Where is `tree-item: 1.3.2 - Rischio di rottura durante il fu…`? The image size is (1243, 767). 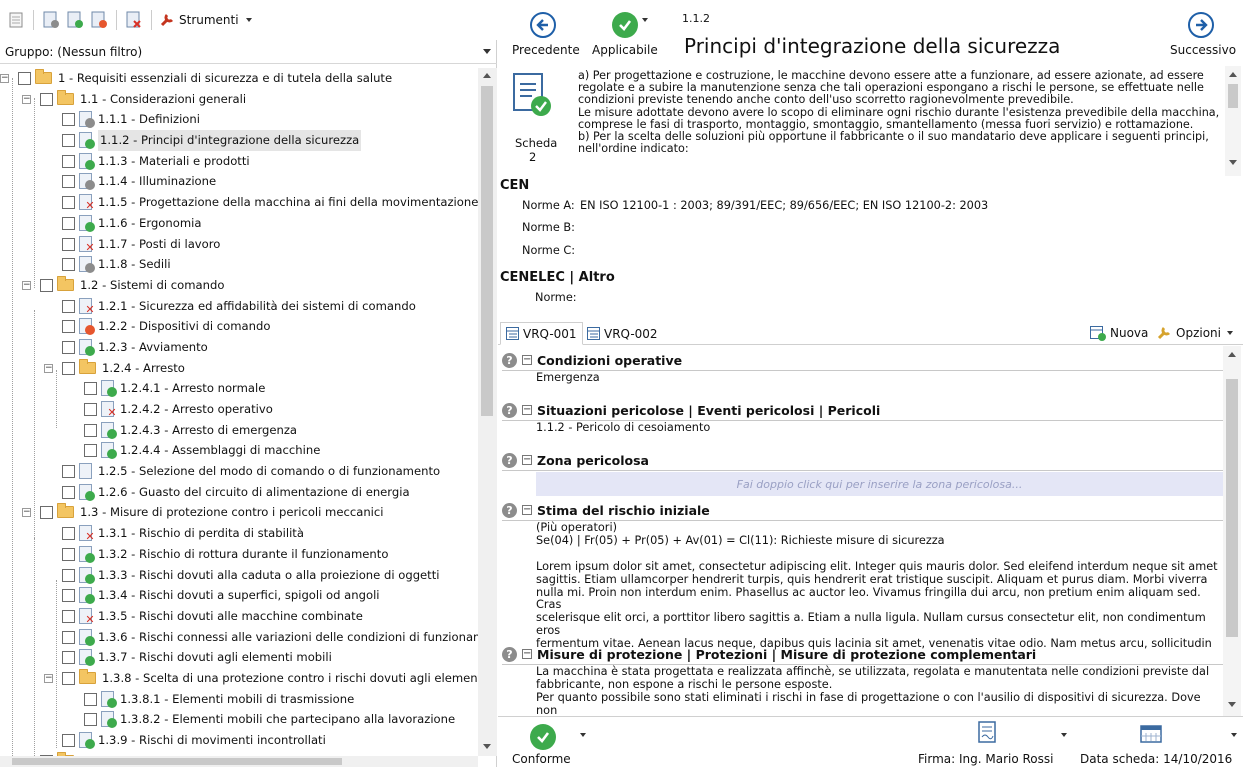 tree-item: 1.3.2 - Rischio di rottura durante il fu… is located at coordinates (239, 554).